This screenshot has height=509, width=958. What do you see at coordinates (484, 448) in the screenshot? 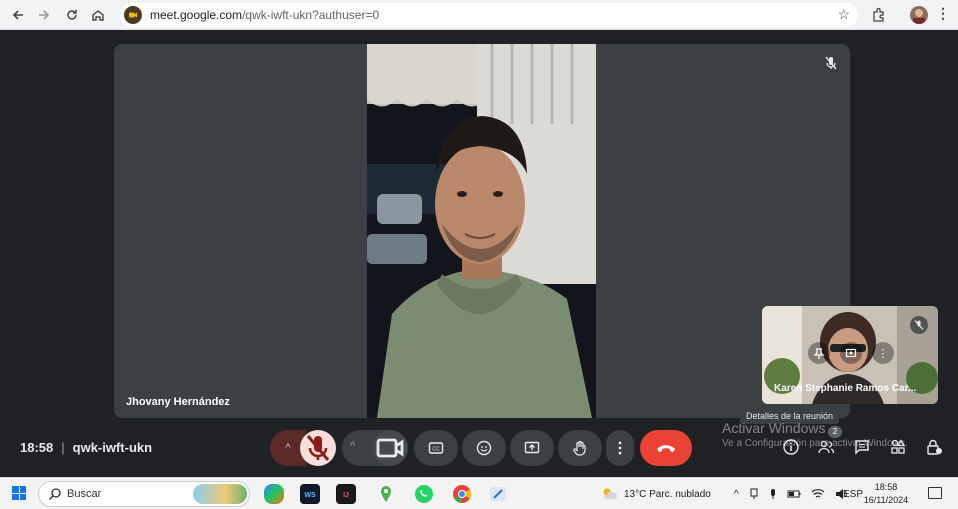
I see `emoji-reaction-button` at bounding box center [484, 448].